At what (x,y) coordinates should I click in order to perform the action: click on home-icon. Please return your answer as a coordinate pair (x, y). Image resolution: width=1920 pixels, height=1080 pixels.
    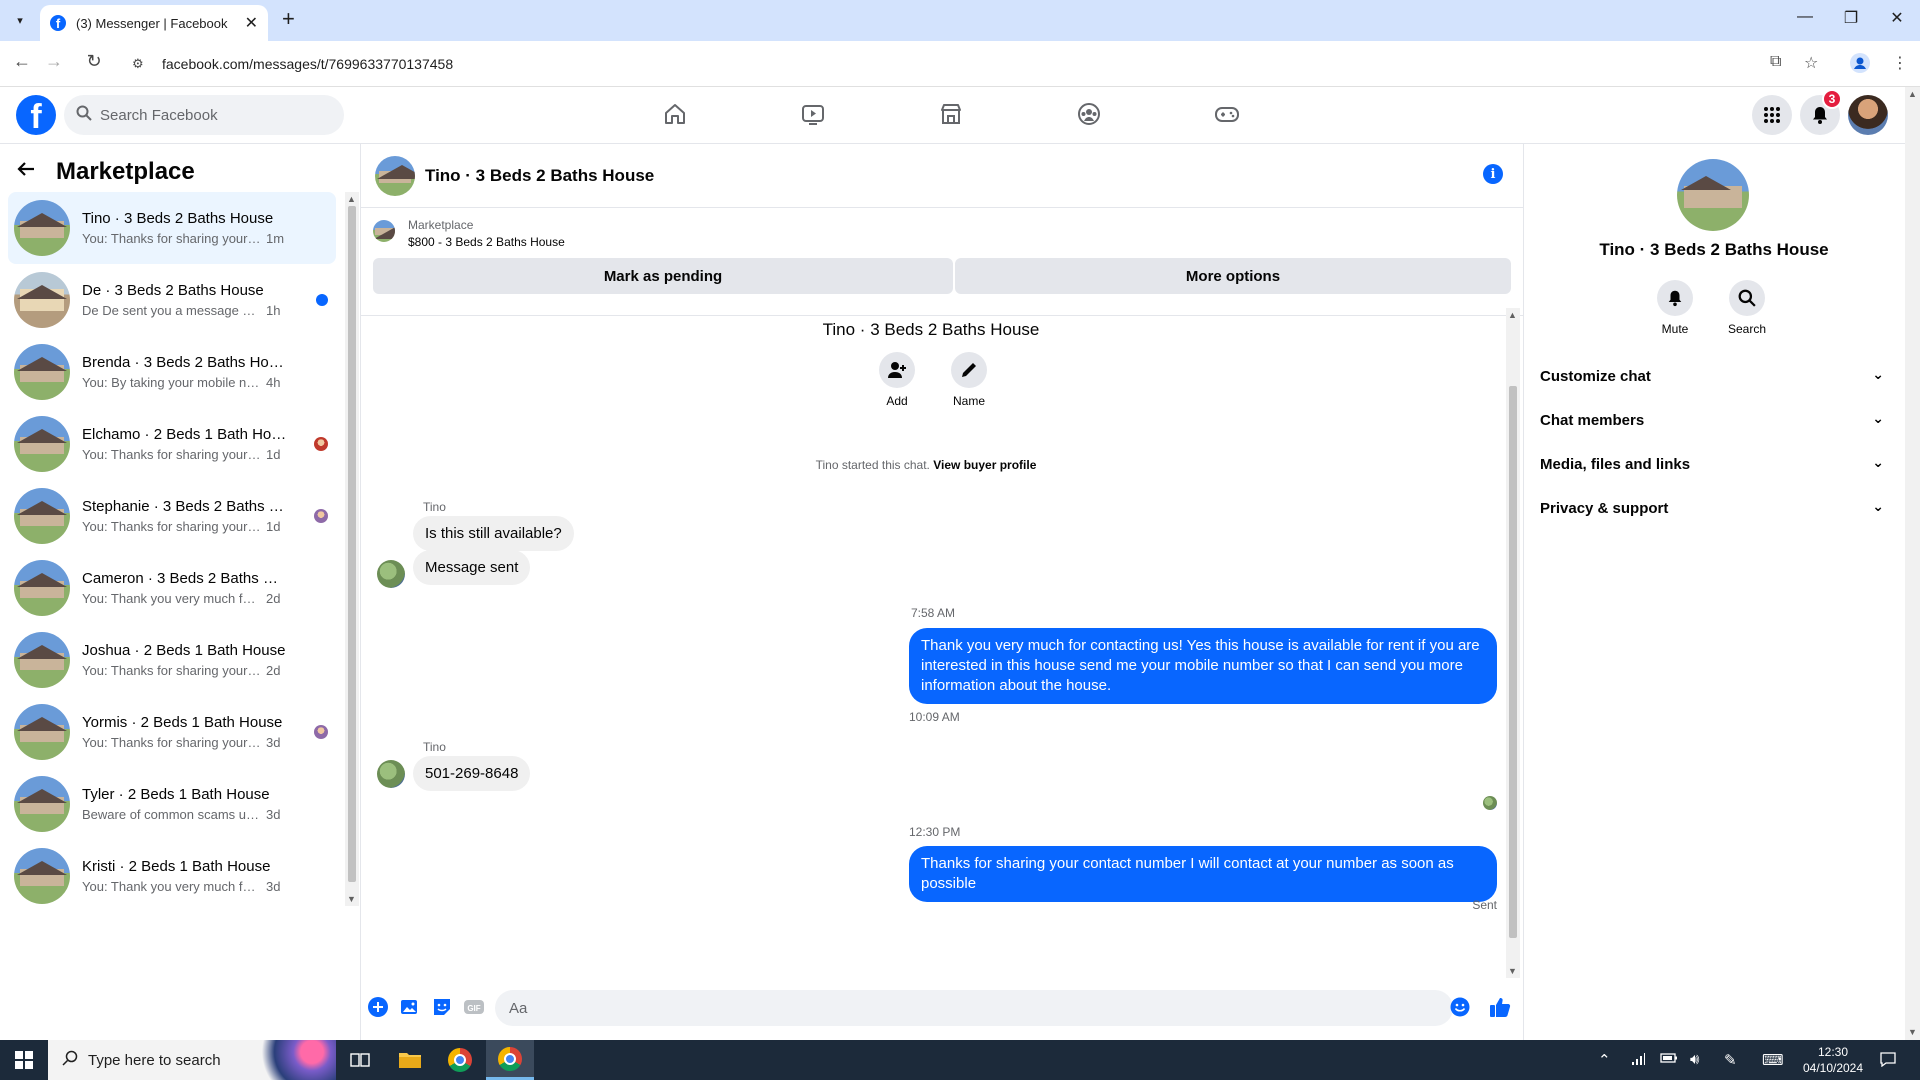
    Looking at the image, I should click on (675, 114).